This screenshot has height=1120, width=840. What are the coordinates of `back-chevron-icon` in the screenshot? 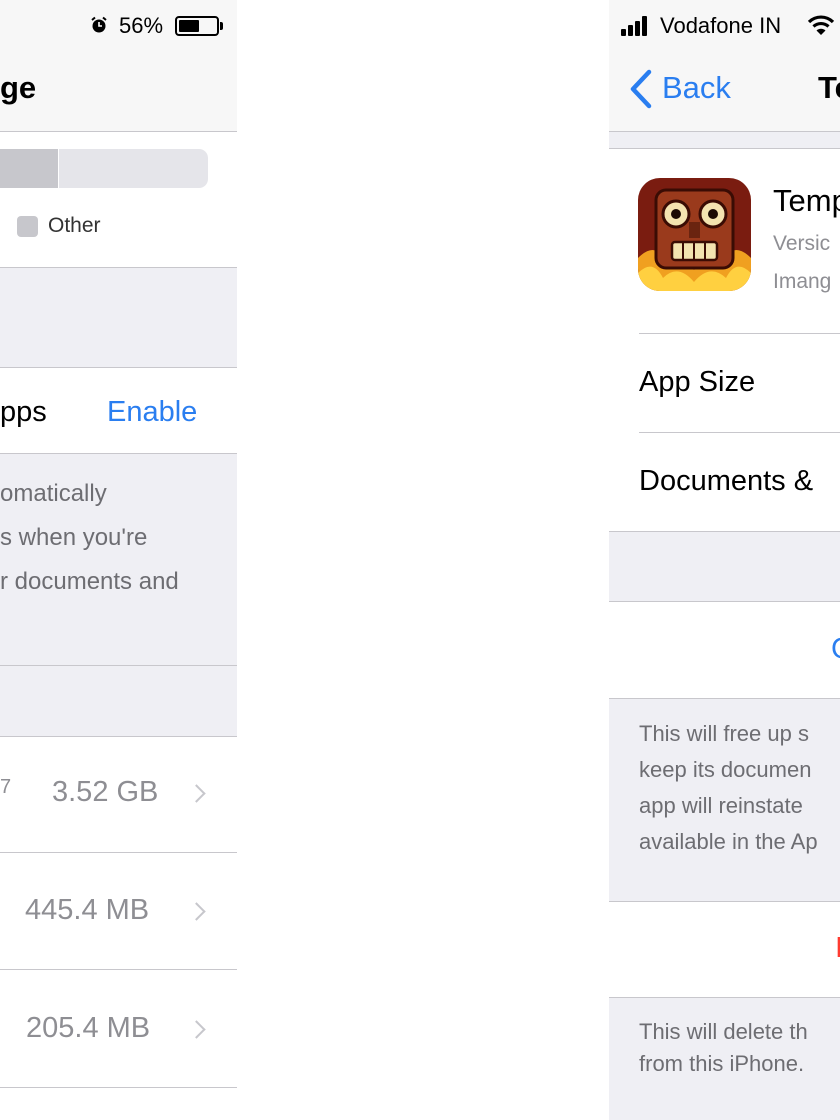 It's located at (641, 89).